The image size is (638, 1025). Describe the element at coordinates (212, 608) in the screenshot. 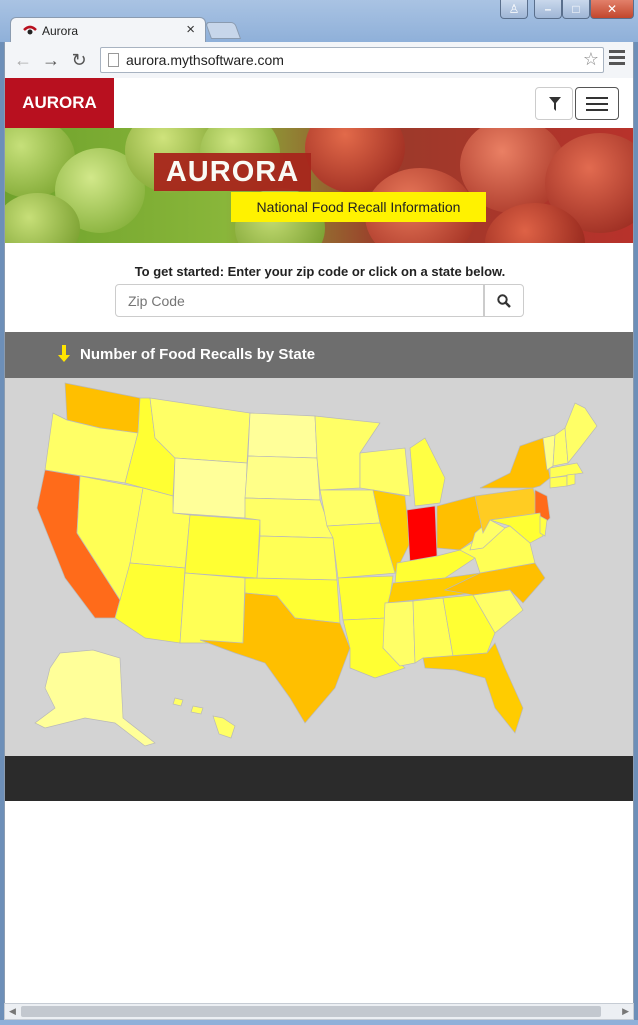

I see `state-nm` at that location.